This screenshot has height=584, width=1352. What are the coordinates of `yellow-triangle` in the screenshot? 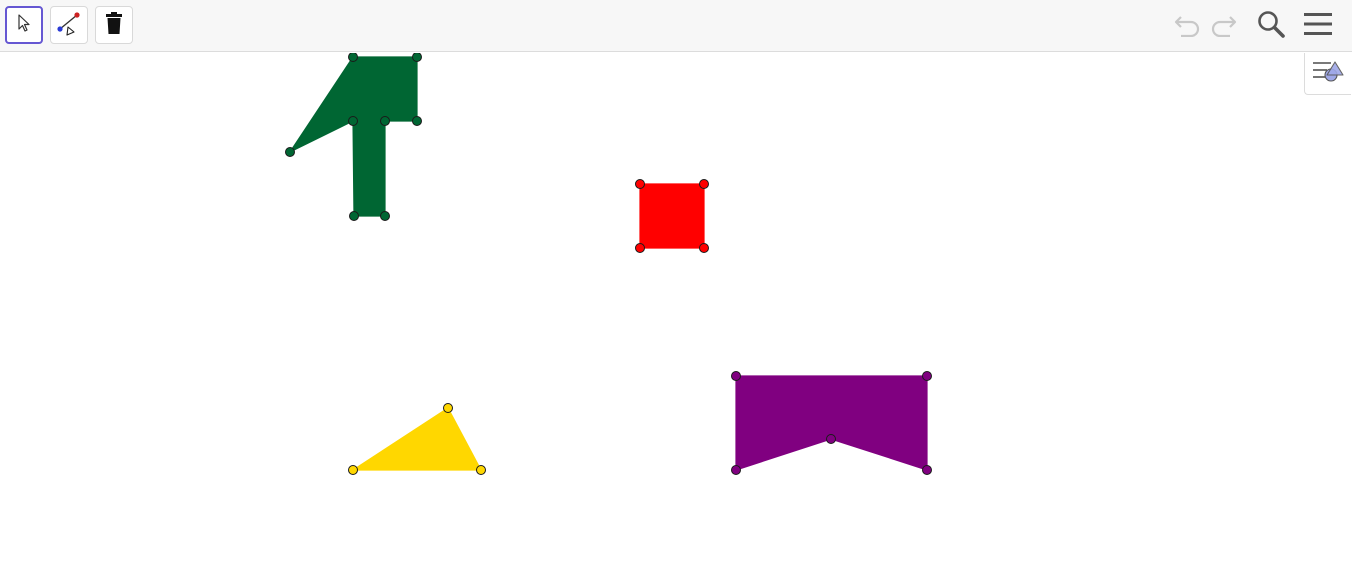 It's located at (417, 439).